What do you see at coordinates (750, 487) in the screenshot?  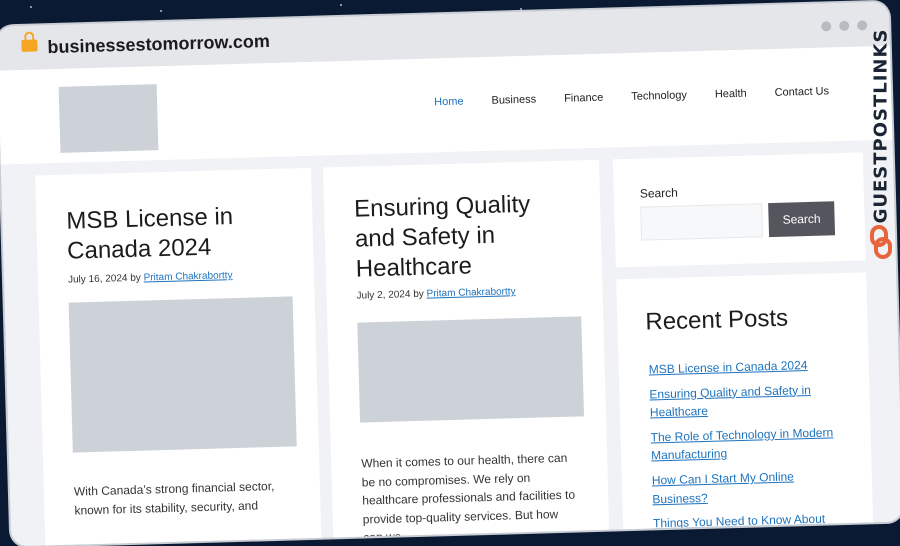 I see `recent-post-link: How Can I Start My Online Business?` at bounding box center [750, 487].